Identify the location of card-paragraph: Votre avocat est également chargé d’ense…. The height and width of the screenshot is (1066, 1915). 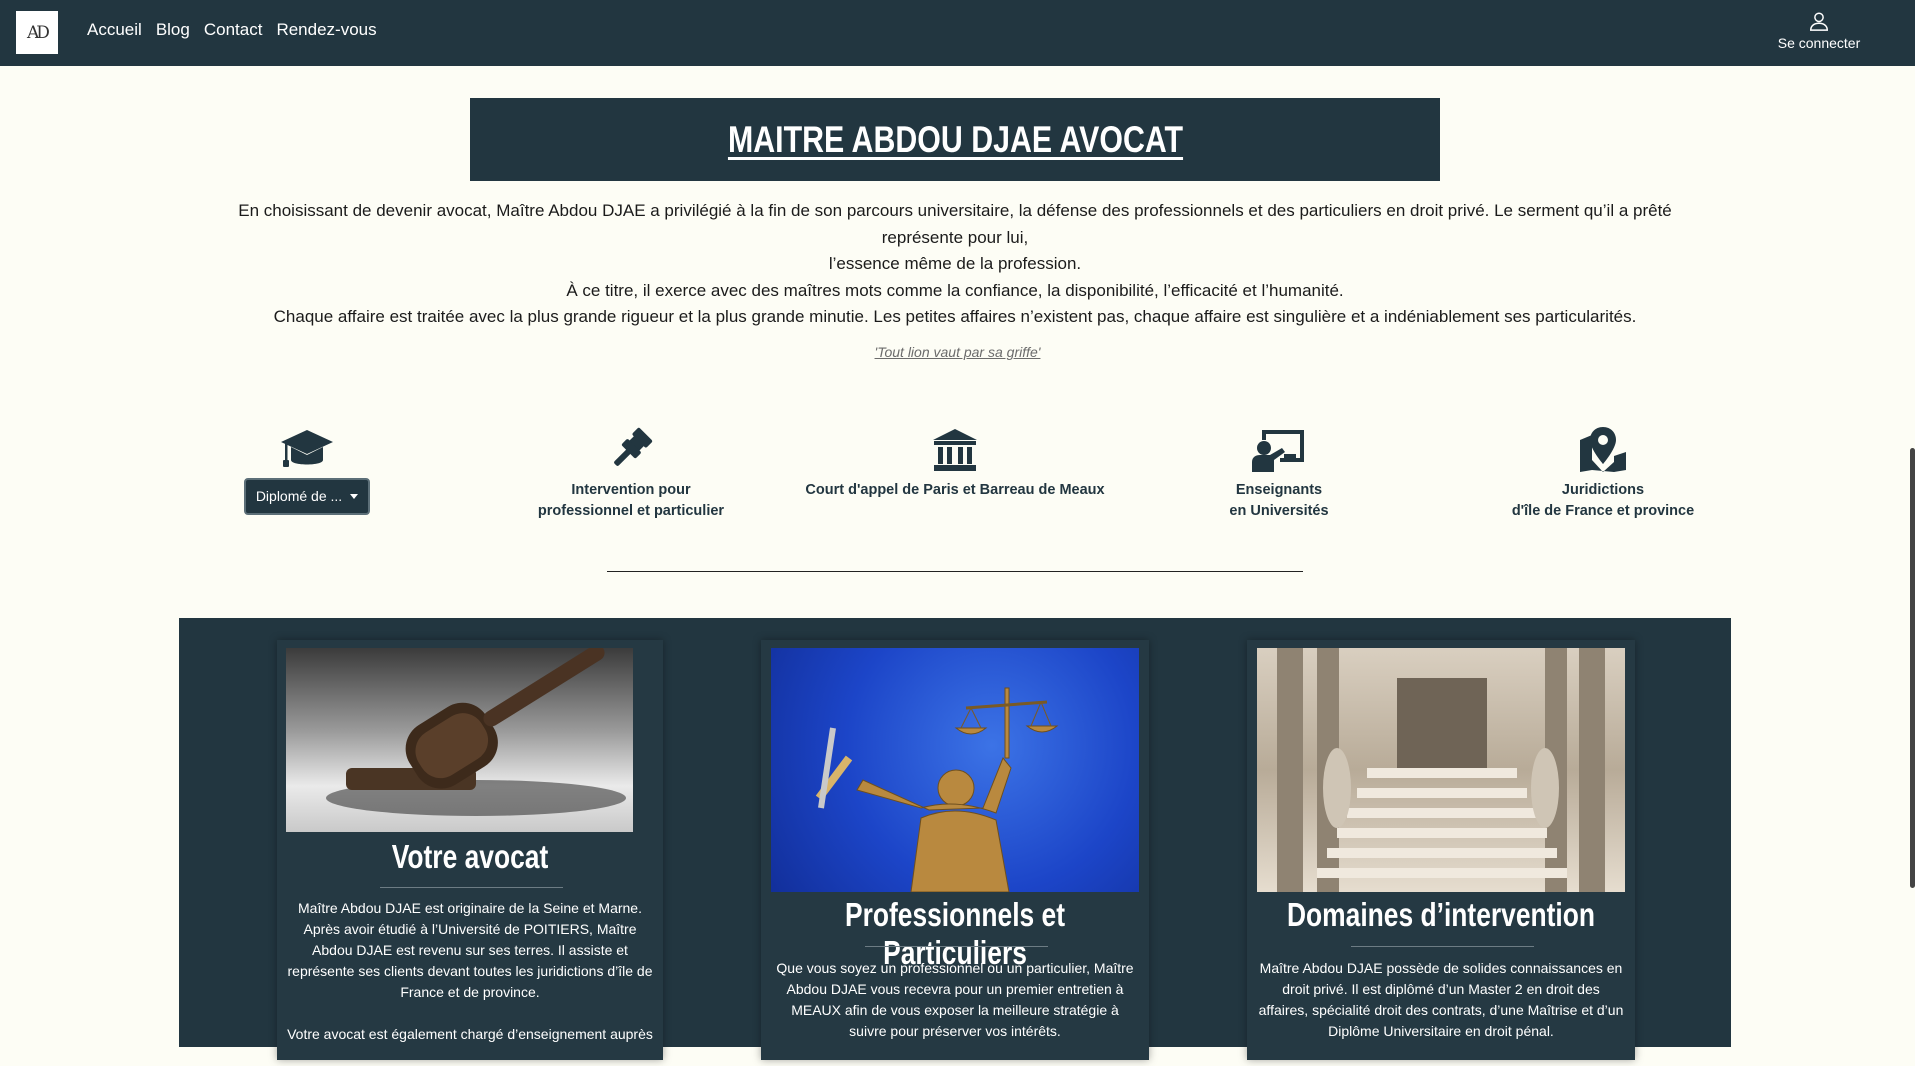
(470, 1034).